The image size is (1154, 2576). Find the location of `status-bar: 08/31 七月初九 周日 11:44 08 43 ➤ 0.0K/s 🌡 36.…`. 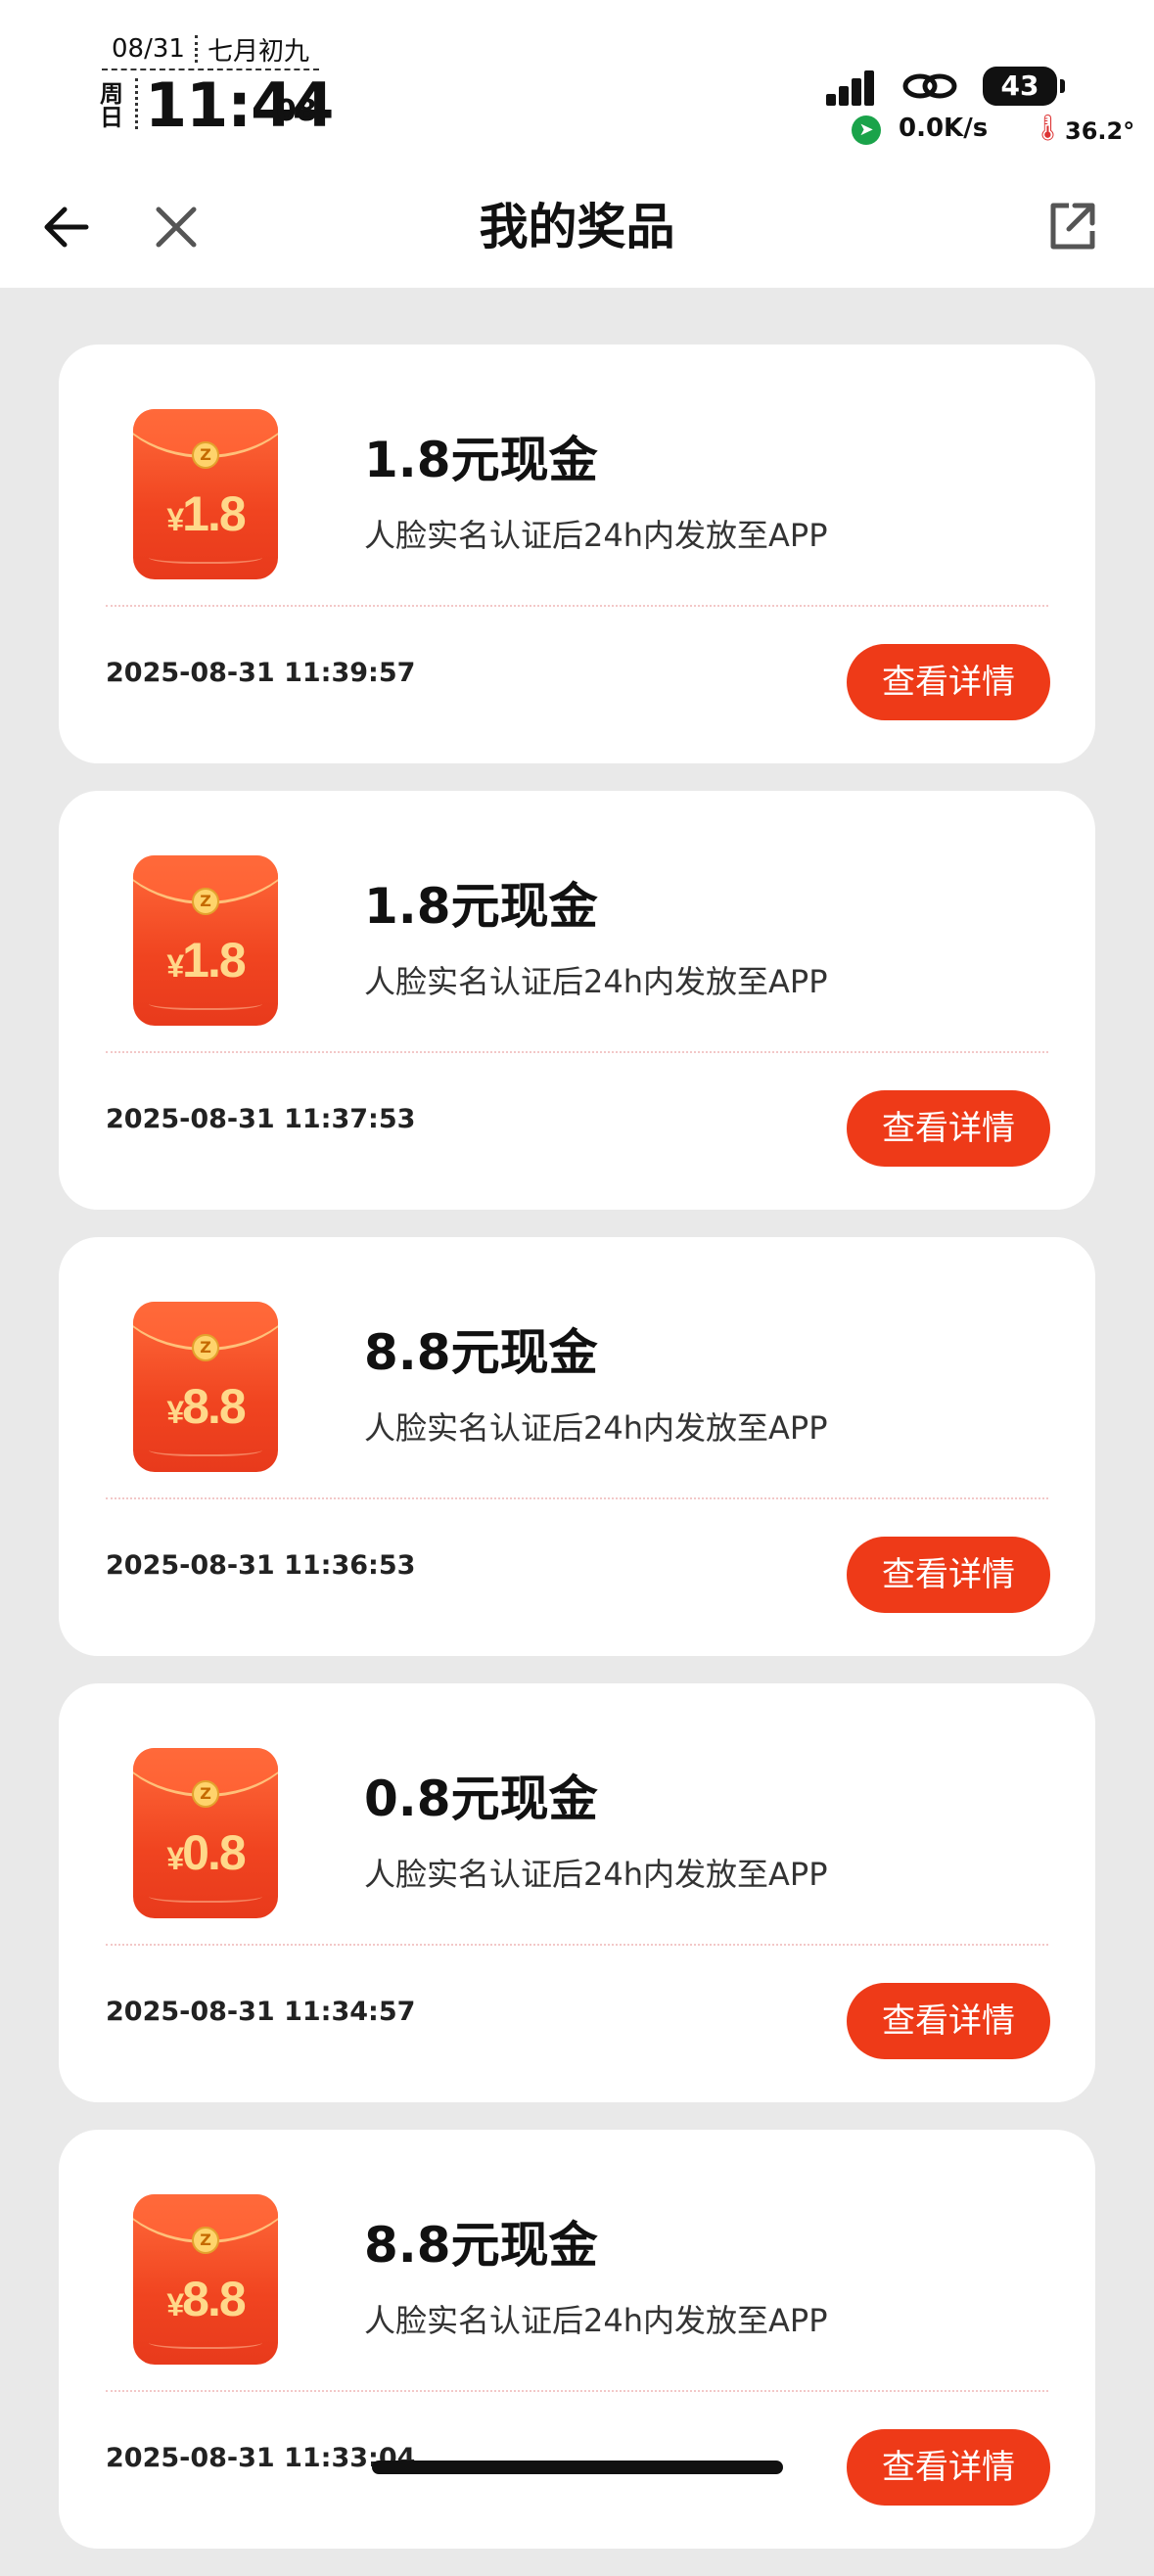

status-bar: 08/31 七月初九 周日 11:44 08 43 ➤ 0.0K/s 🌡 36.… is located at coordinates (577, 83).